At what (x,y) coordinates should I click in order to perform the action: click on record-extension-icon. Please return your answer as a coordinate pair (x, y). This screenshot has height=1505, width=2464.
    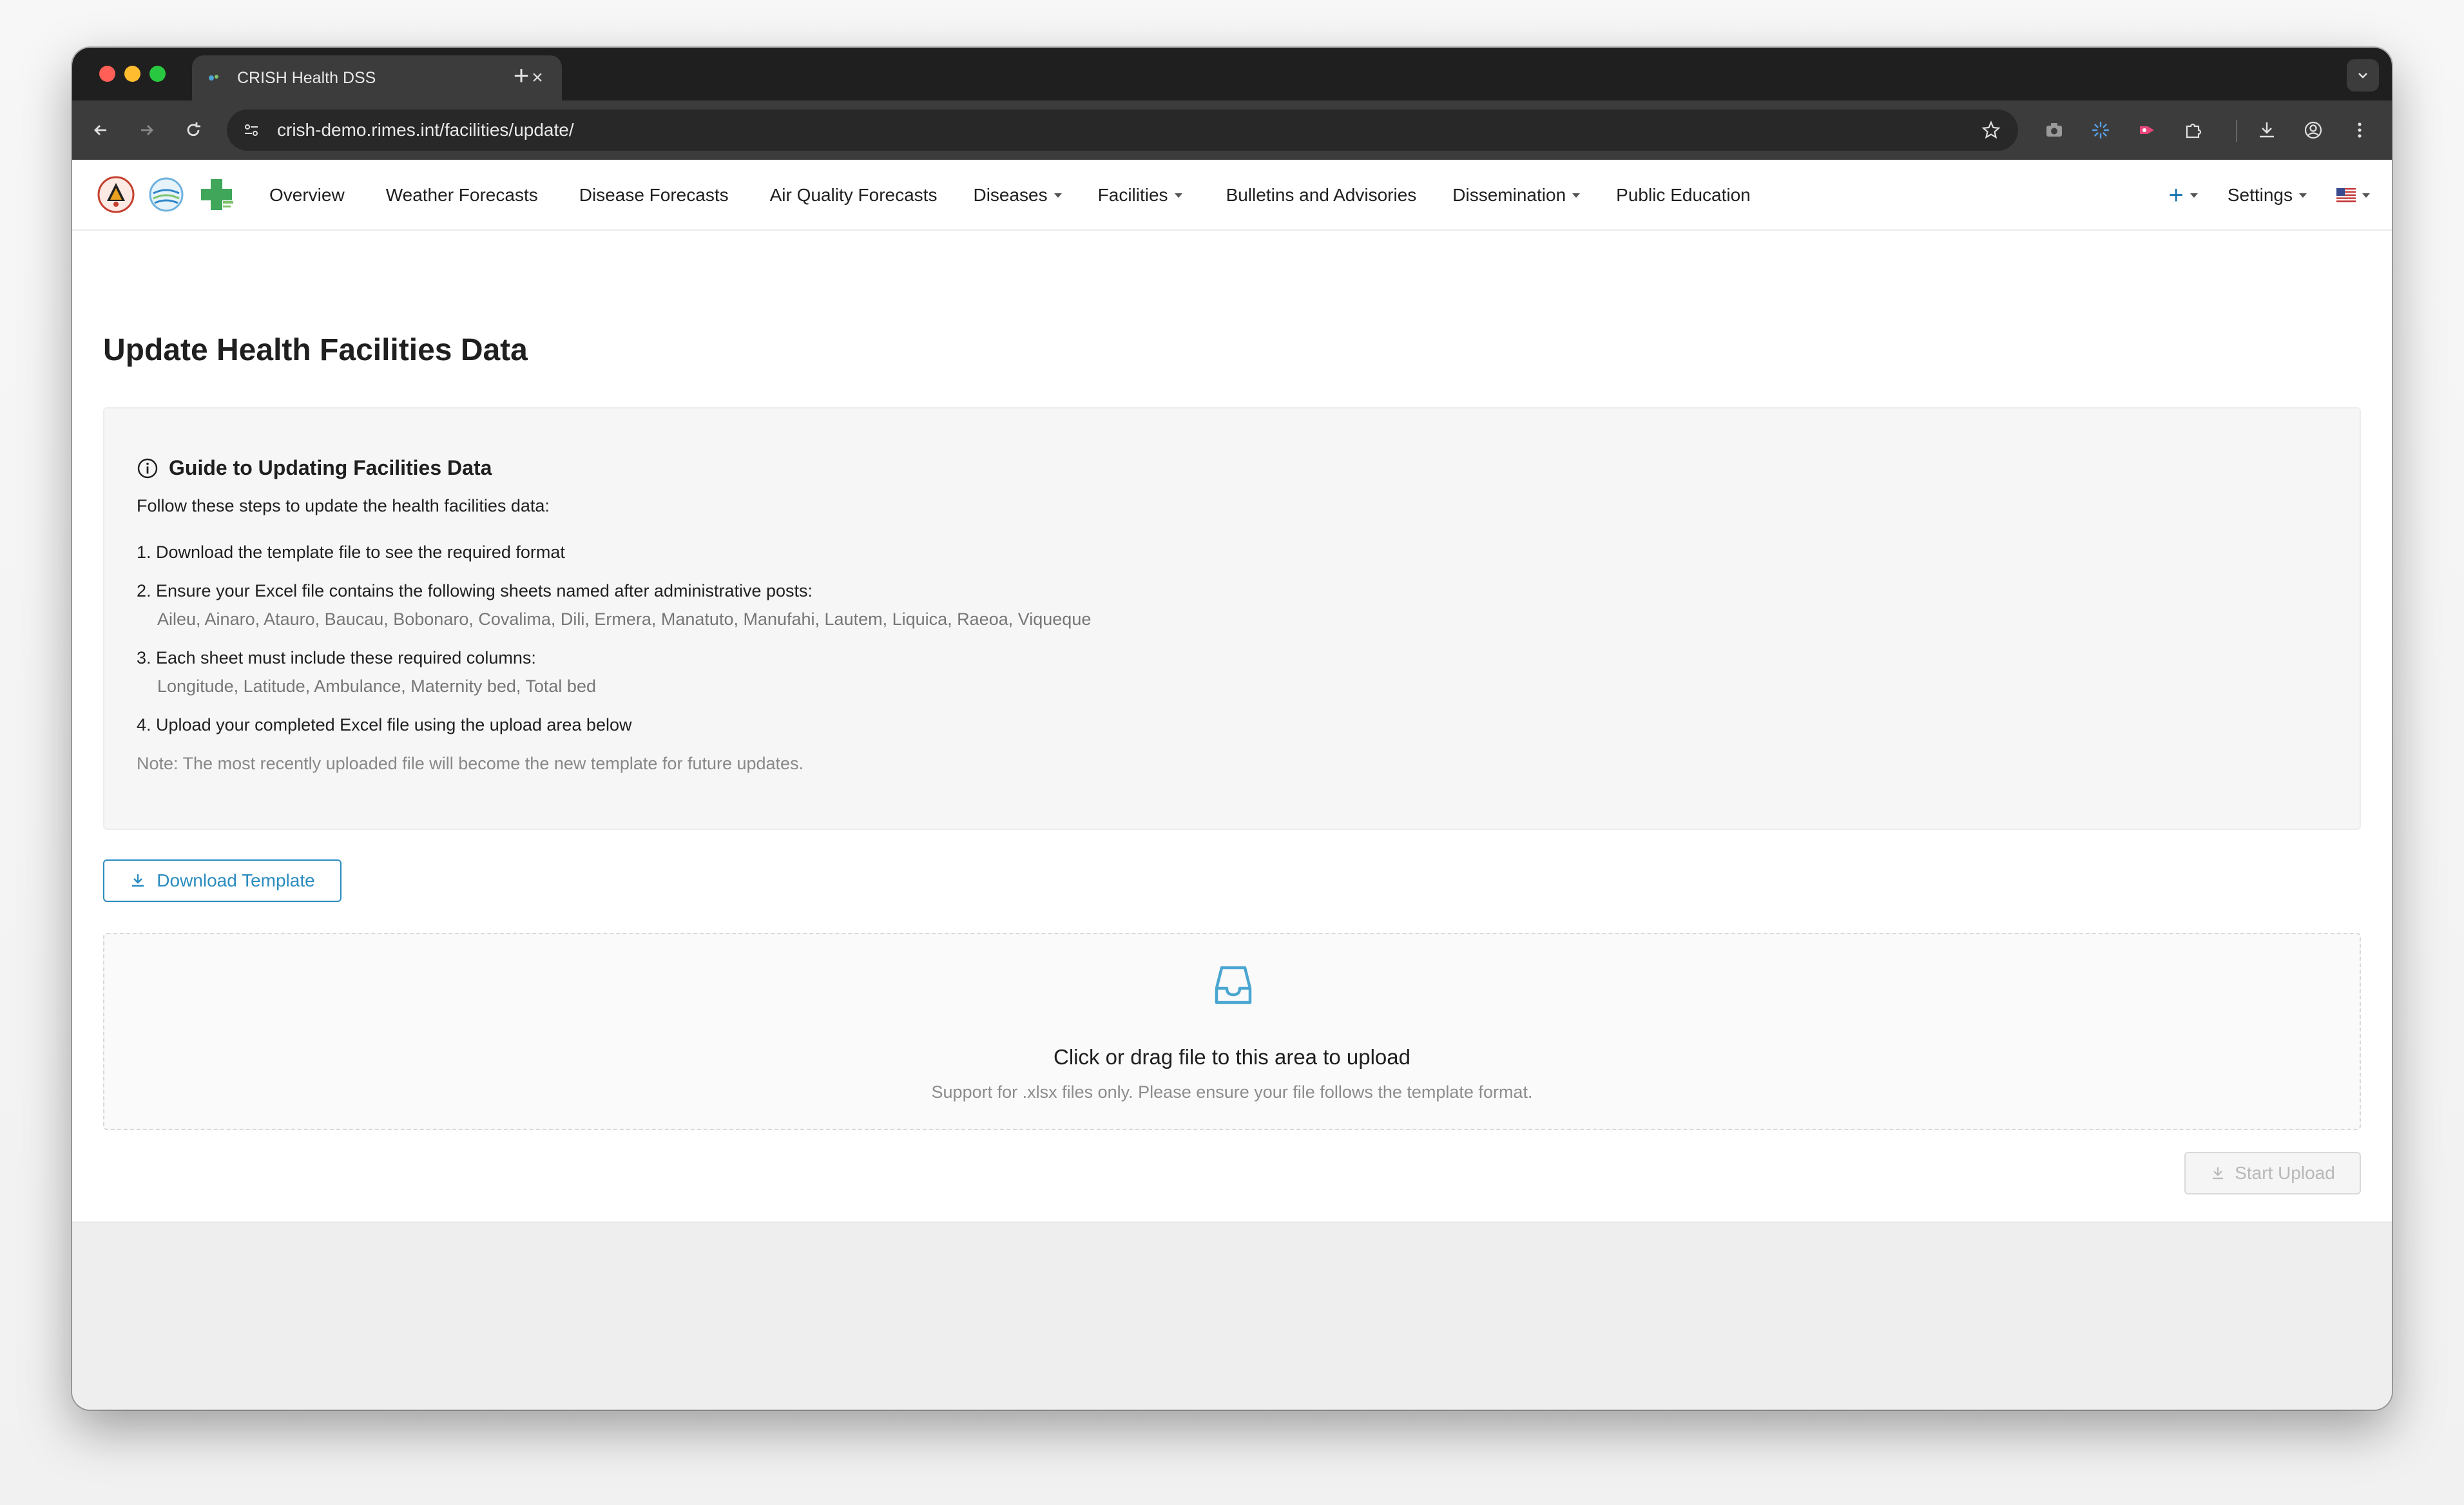
    Looking at the image, I should click on (2147, 130).